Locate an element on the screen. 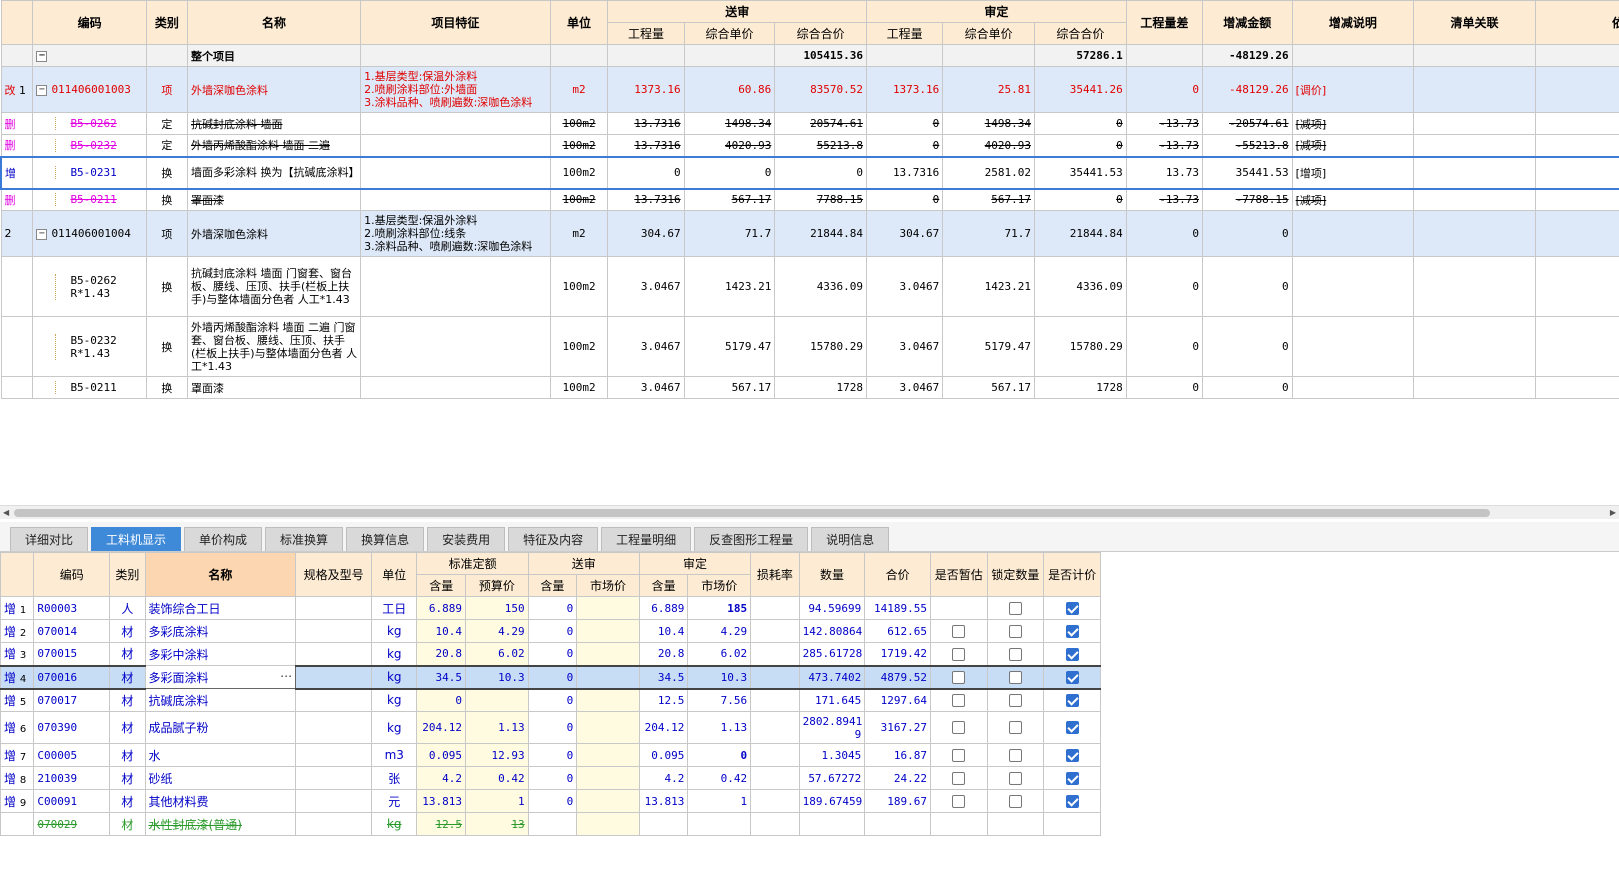  cell-name: 装饰综合工日 is located at coordinates (220, 608).